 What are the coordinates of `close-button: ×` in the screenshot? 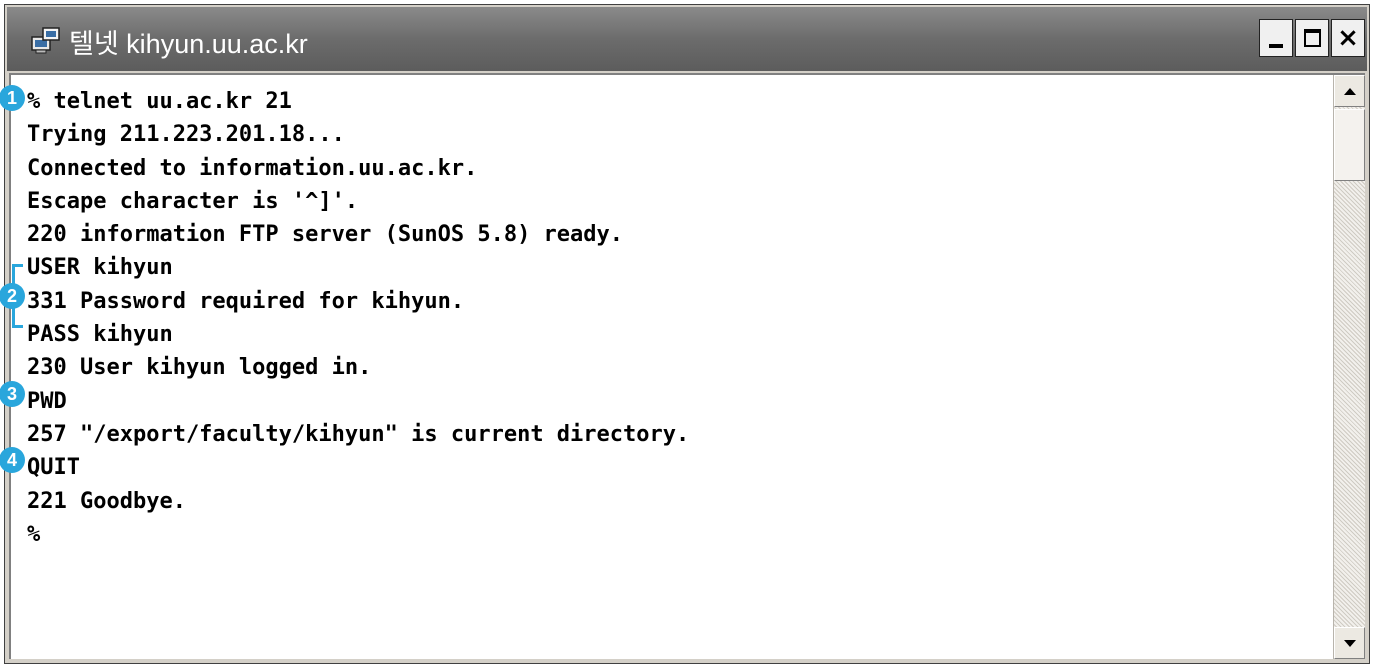 It's located at (1348, 38).